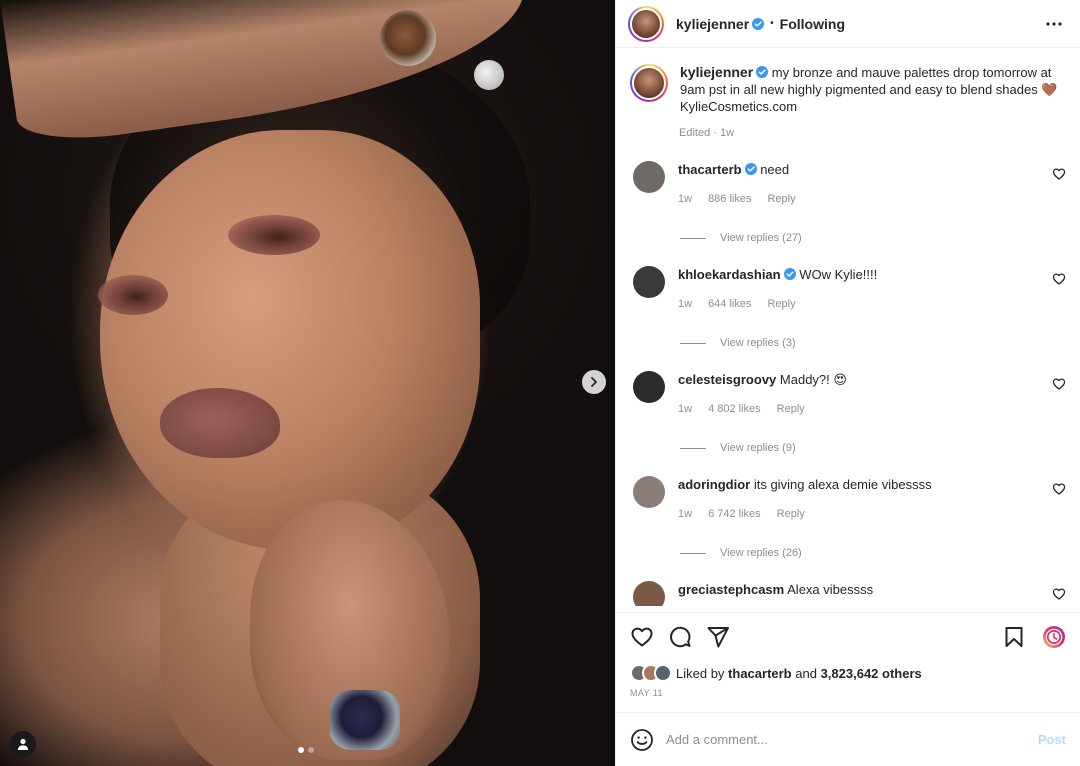  I want to click on add-comment-bar: Post, so click(848, 739).